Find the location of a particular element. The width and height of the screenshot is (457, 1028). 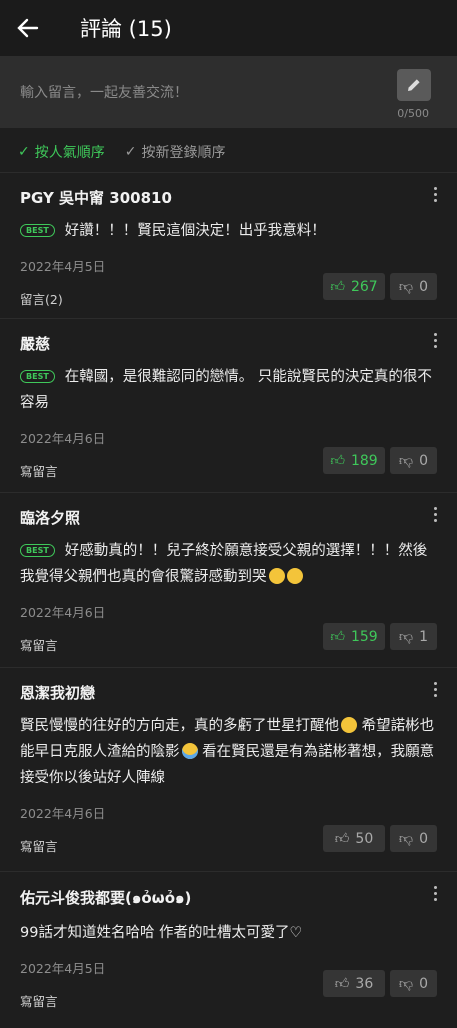

comment-username: 佑元斗俊我都要(๑ỏѡỏ๑) is located at coordinates (228, 891).